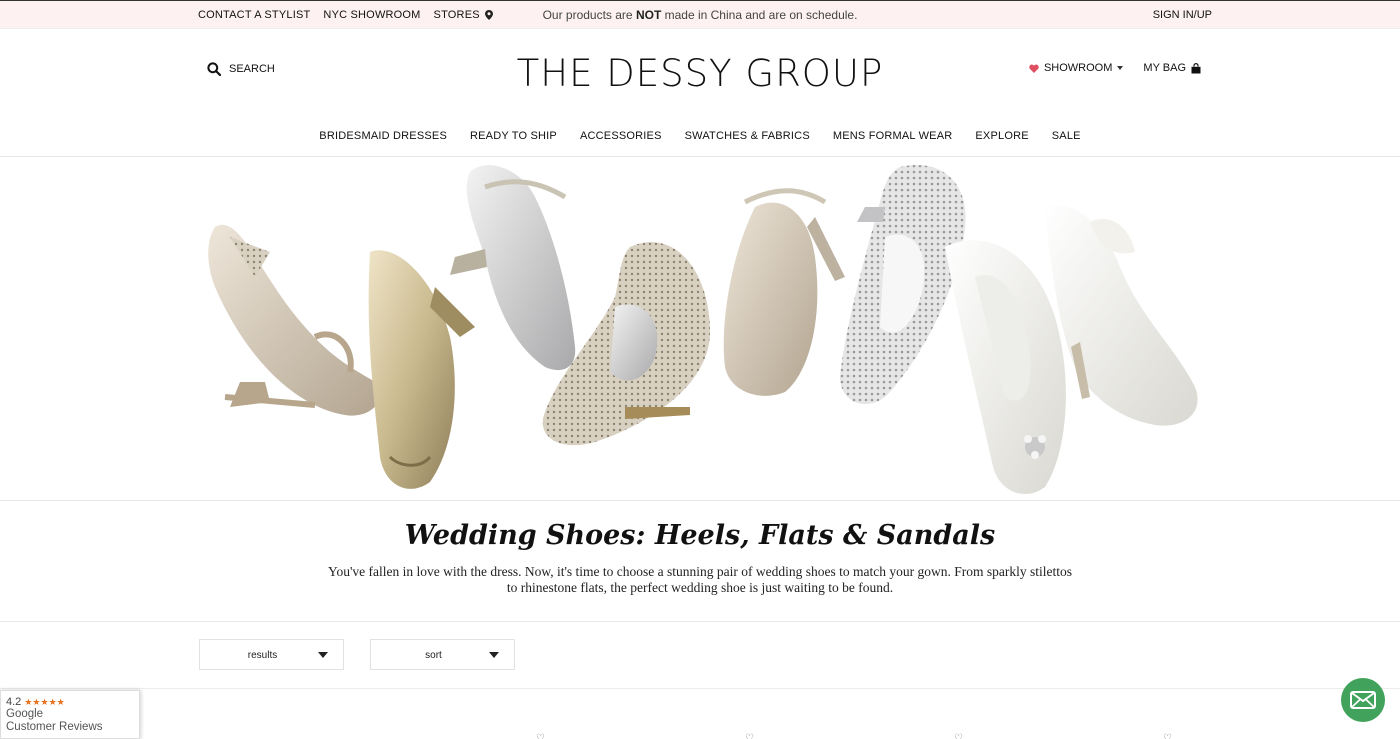 The height and width of the screenshot is (739, 1400). I want to click on rating-line: 4.2 ★★★★★, so click(35, 702).